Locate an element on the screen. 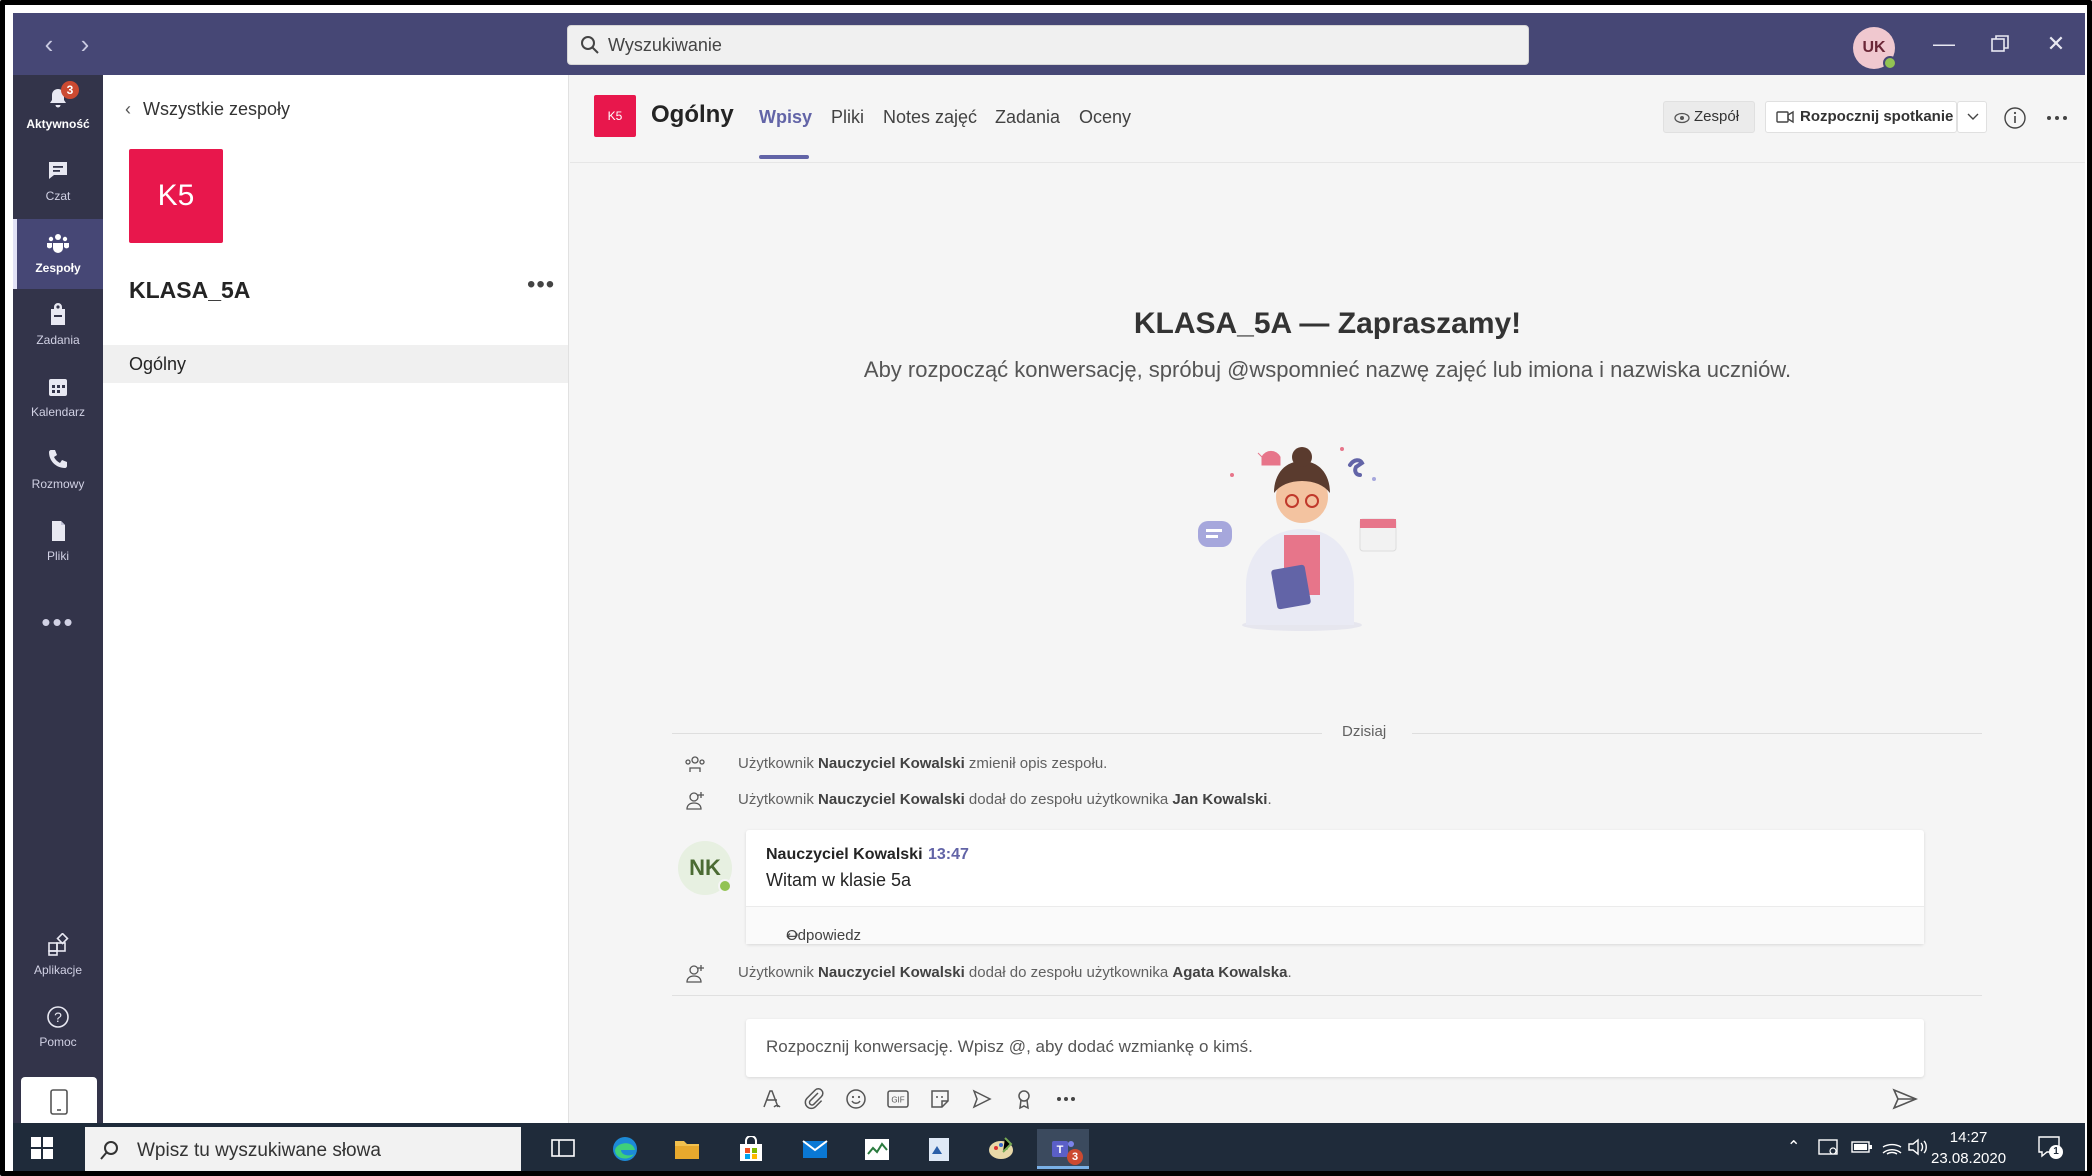 Image resolution: width=2092 pixels, height=1176 pixels. taskbar-search-placeholder: Wpisz tu wyszukiwane słowa is located at coordinates (259, 1150).